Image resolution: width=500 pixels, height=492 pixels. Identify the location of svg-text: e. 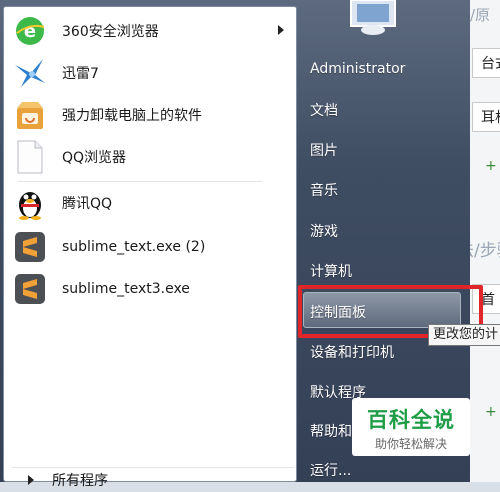
(30, 31).